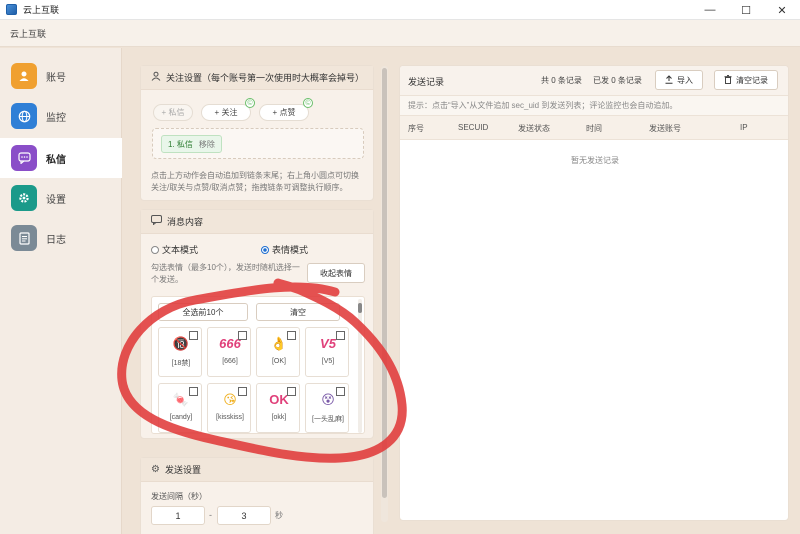 The height and width of the screenshot is (534, 800). What do you see at coordinates (594, 106) in the screenshot?
I see `records-hint: 提示：点击“导入”从文件追加 sec_uid 到发送列表；评论监控也会自动追加。` at bounding box center [594, 106].